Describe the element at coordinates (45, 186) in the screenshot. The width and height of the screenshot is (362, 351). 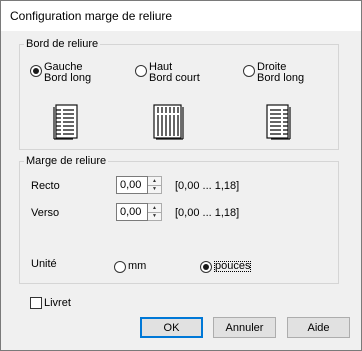
I see `recto-label: Recto` at that location.